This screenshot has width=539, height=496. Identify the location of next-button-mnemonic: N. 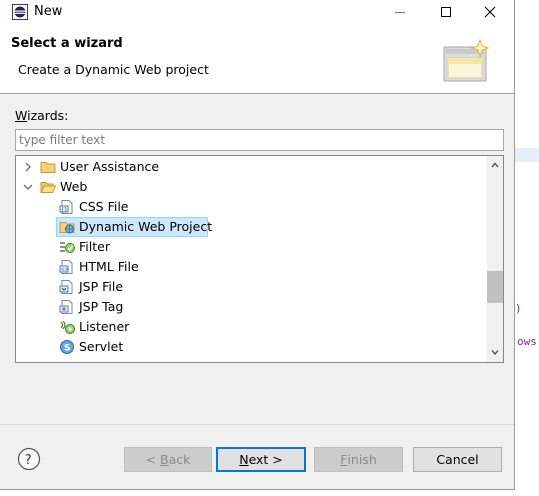
(244, 459).